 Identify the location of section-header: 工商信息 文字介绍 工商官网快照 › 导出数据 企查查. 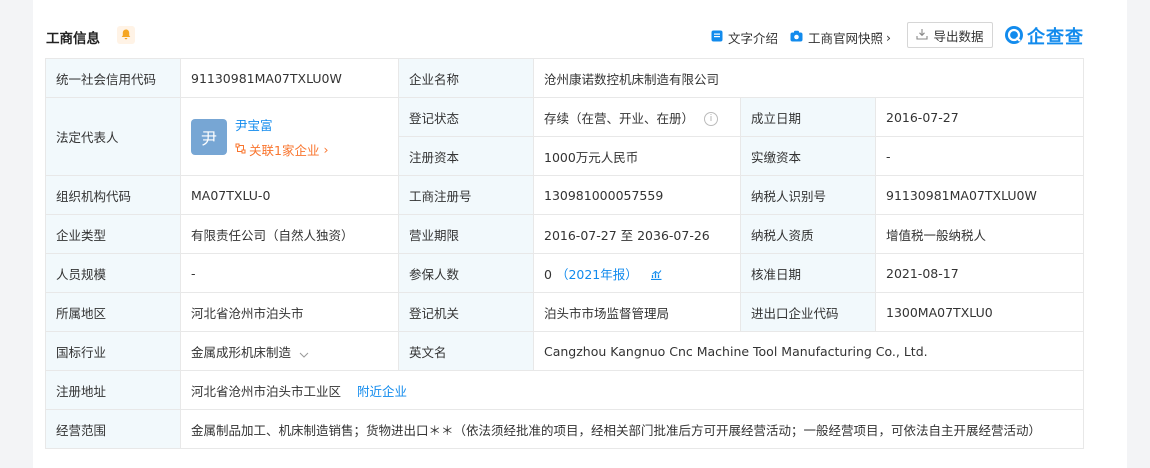
(580, 36).